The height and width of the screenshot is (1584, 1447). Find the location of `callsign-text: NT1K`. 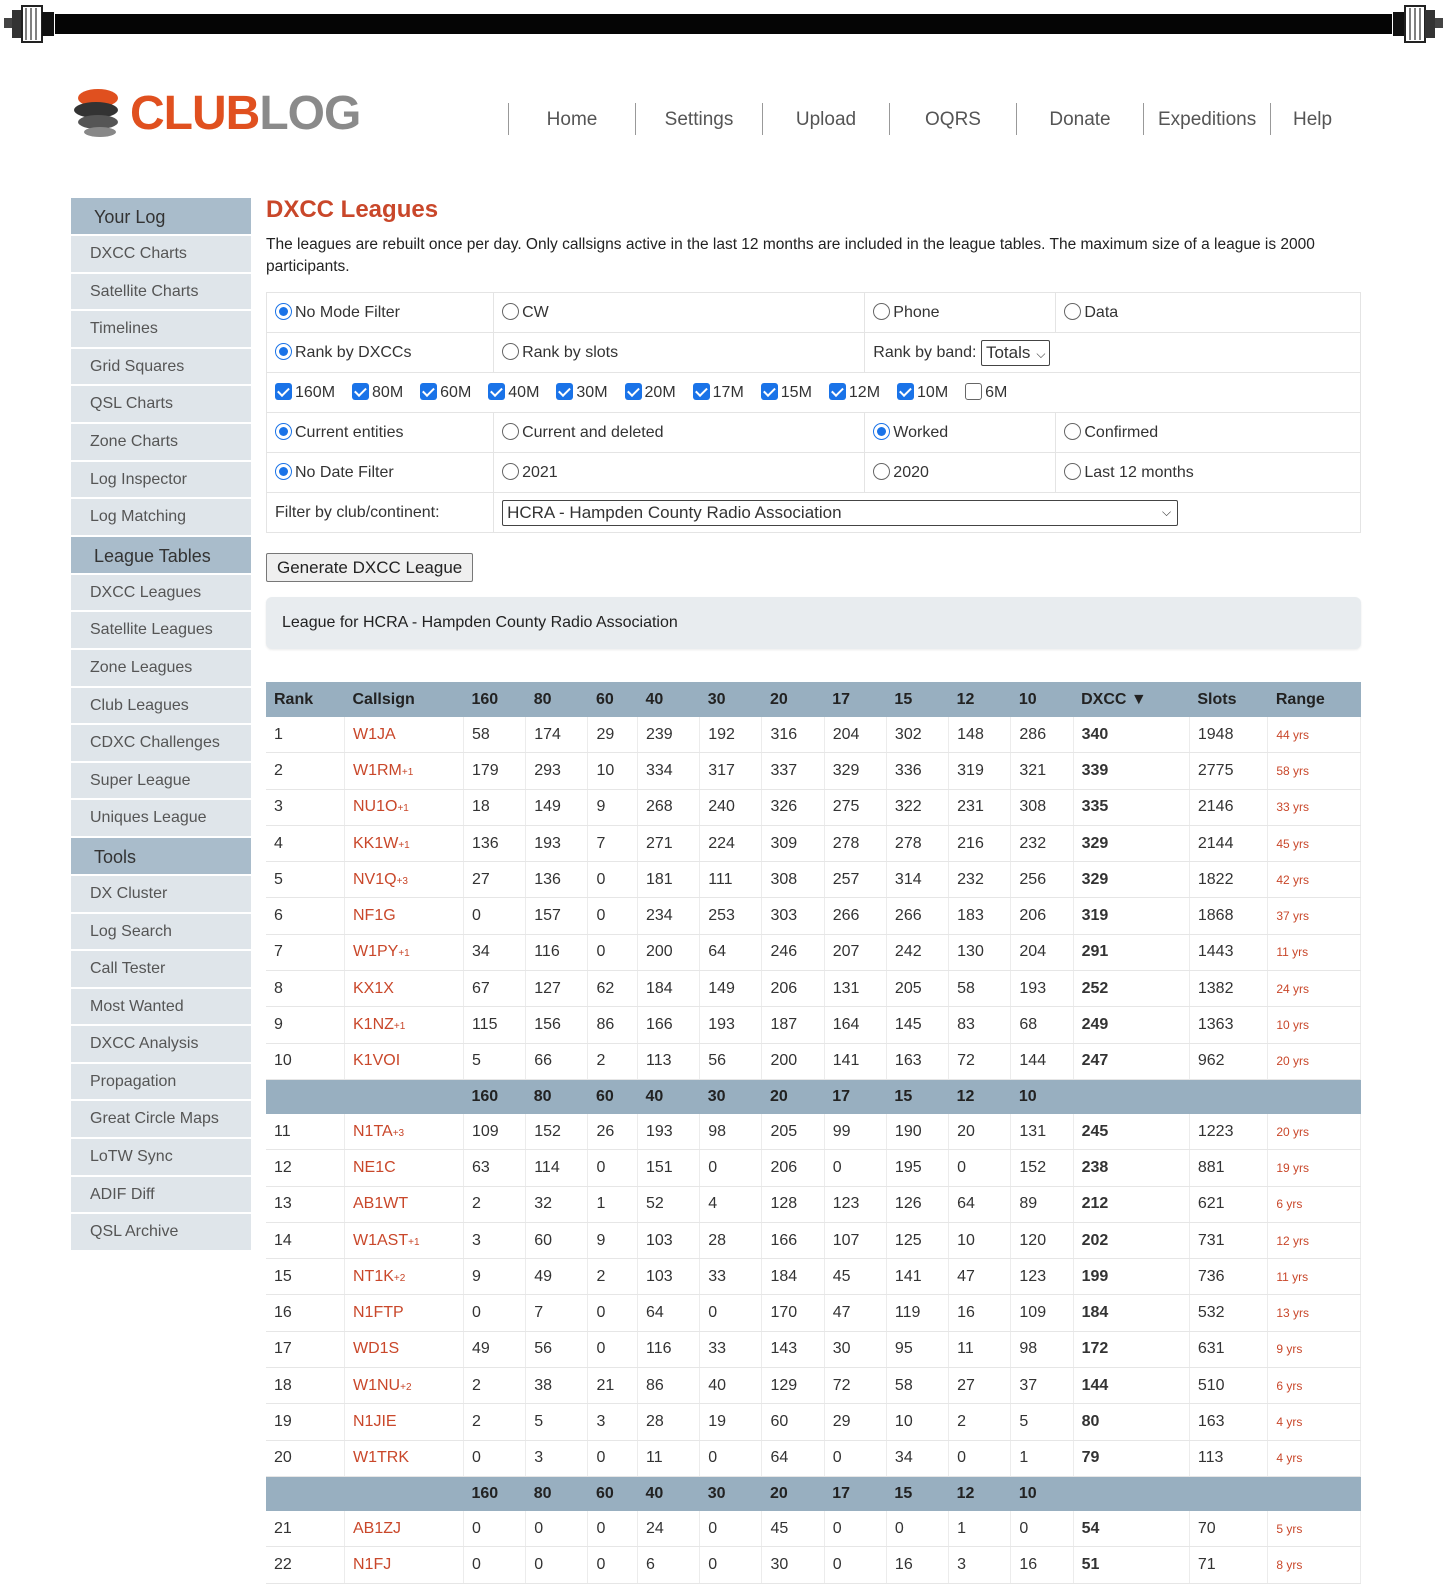

callsign-text: NT1K is located at coordinates (373, 1276).